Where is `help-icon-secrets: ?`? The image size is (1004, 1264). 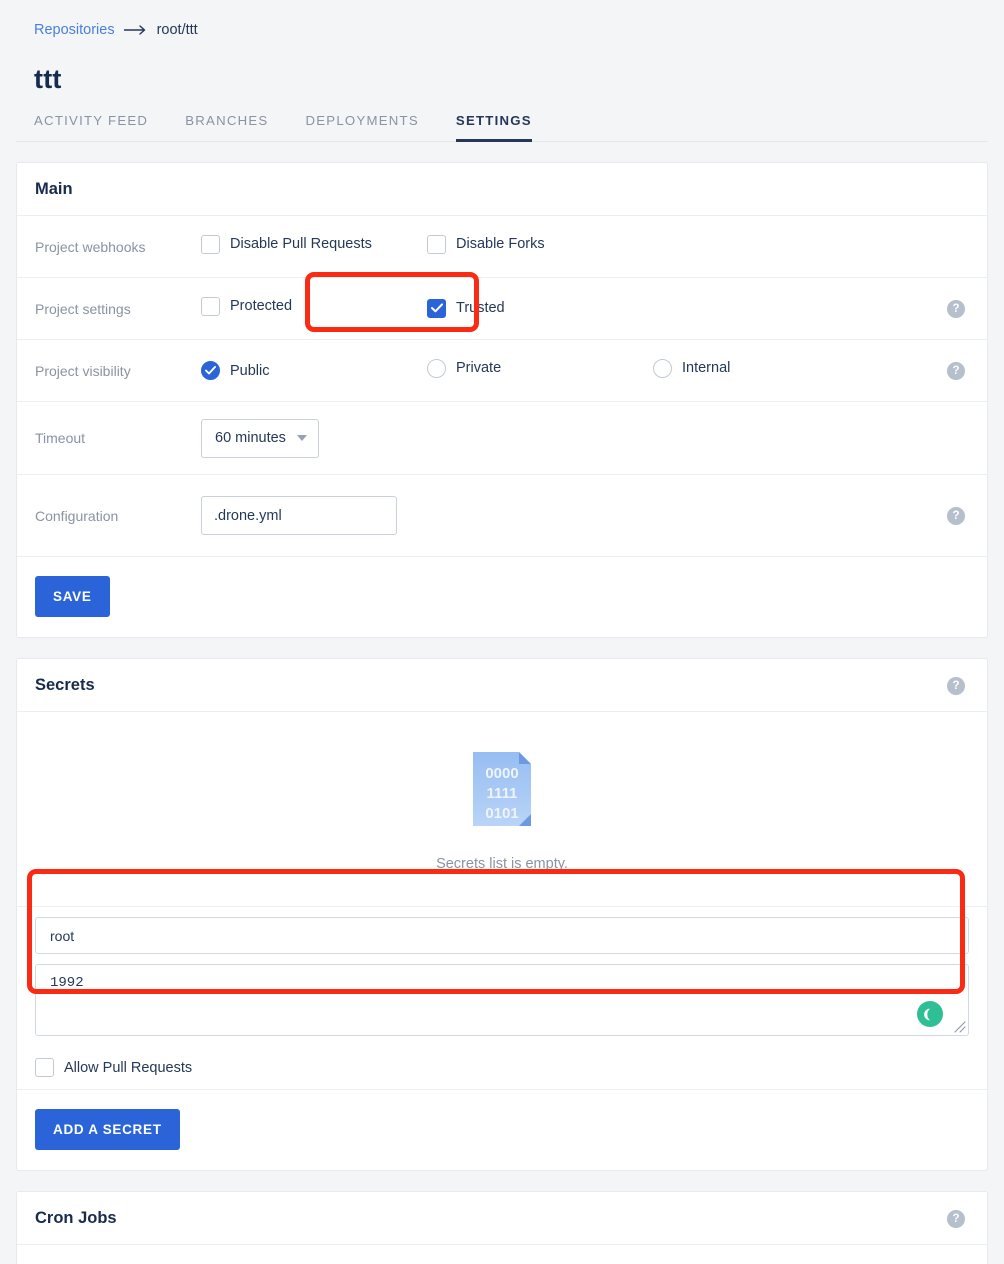 help-icon-secrets: ? is located at coordinates (956, 685).